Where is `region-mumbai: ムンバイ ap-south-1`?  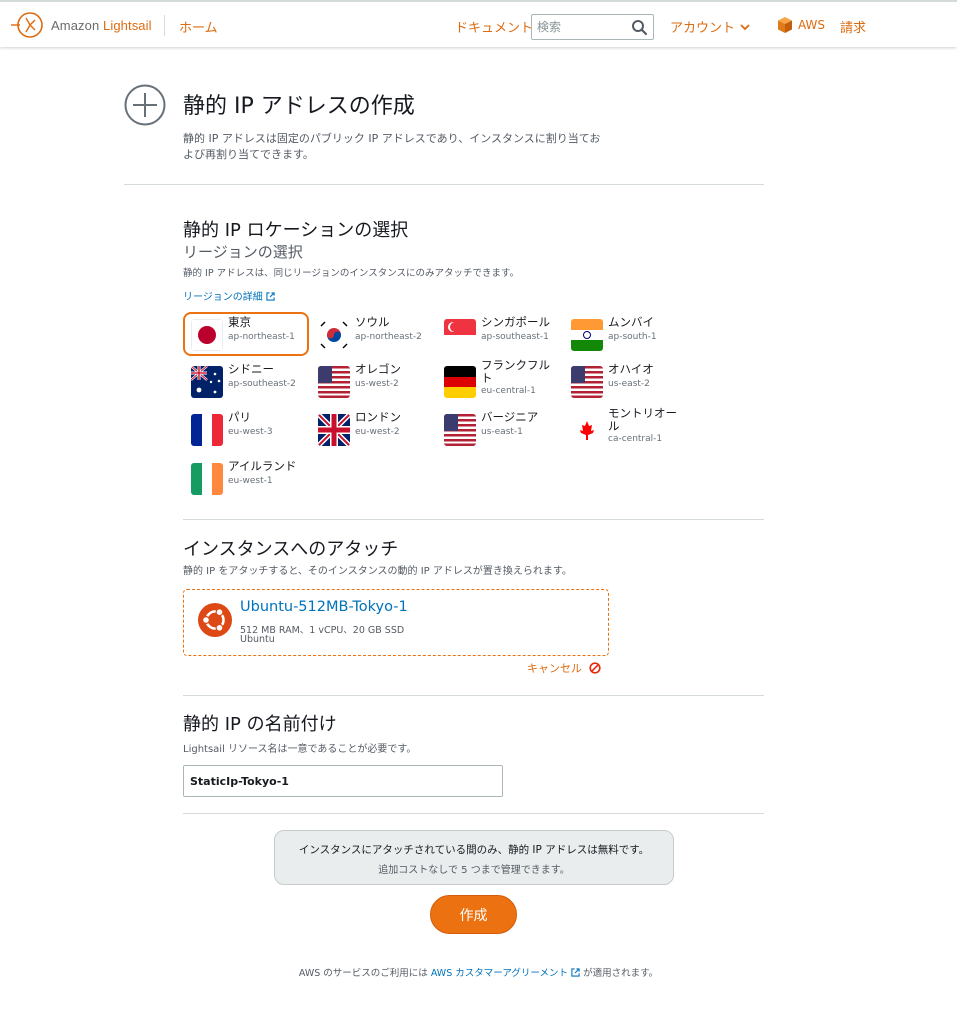 region-mumbai: ムンバイ ap-south-1 is located at coordinates (626, 334).